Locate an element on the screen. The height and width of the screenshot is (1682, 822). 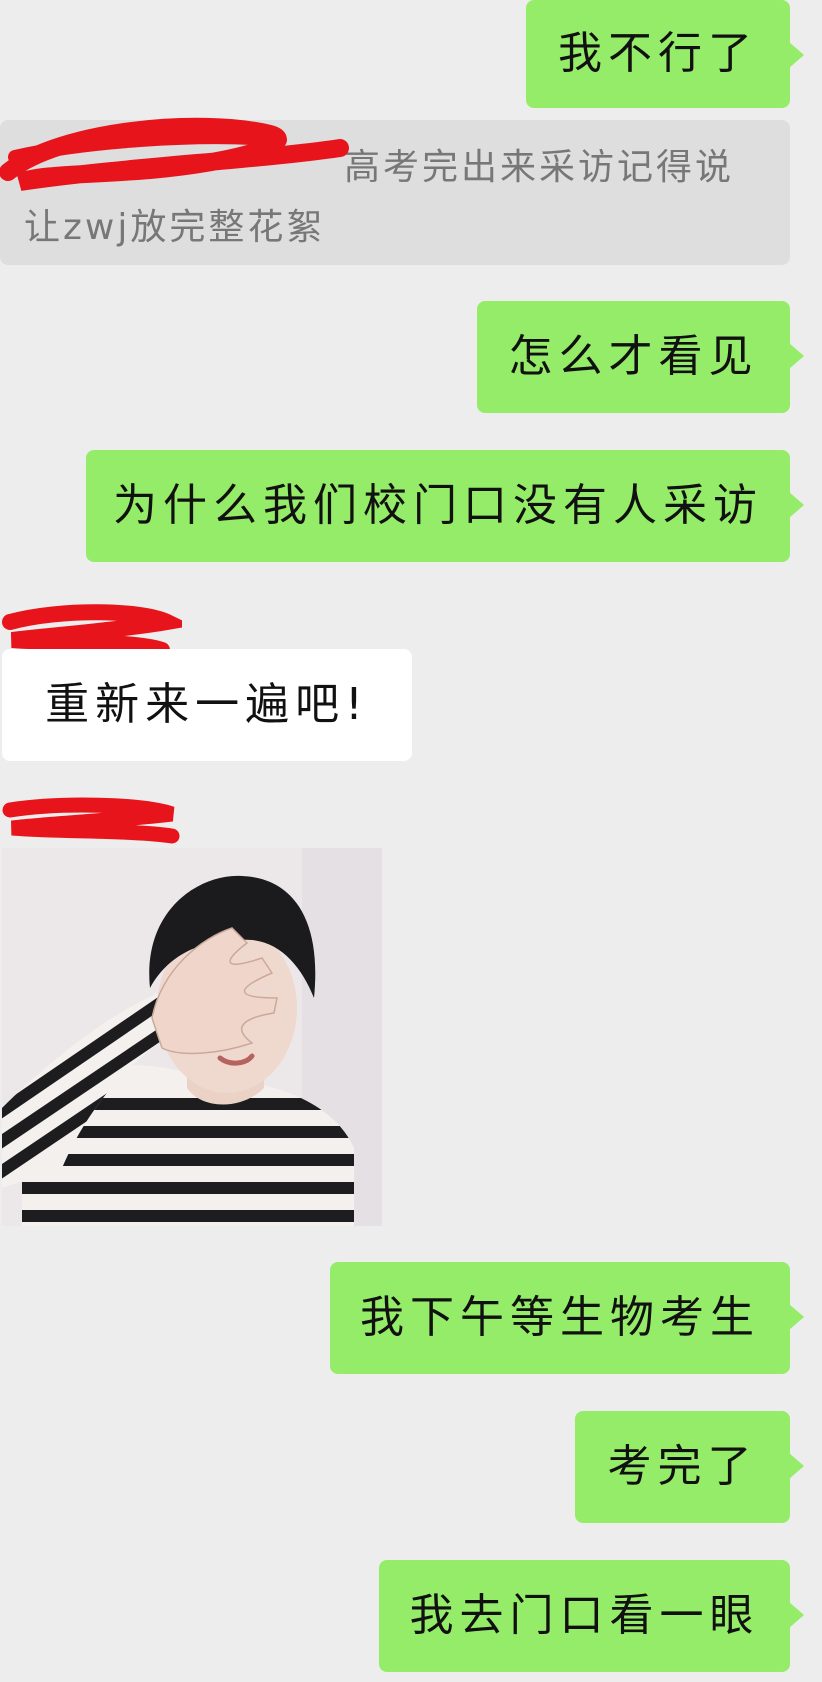
message-text: 考完了 is located at coordinates (682, 1466).